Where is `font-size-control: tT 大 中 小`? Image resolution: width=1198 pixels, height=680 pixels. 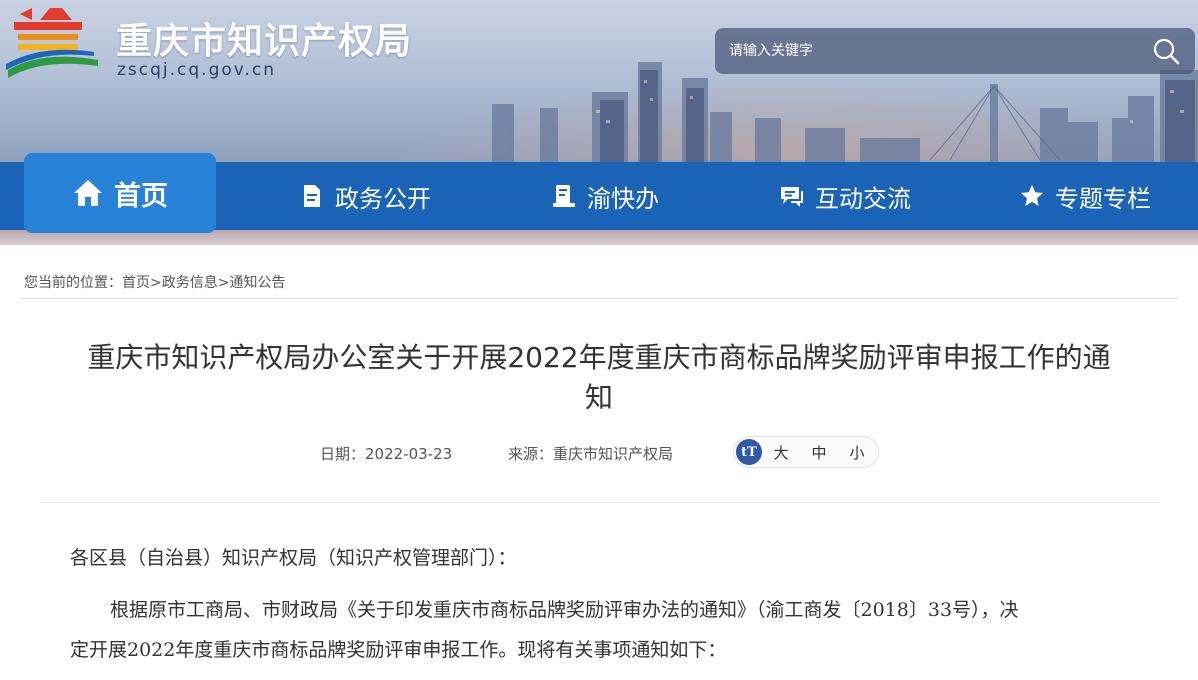 font-size-control: tT 大 中 小 is located at coordinates (806, 452).